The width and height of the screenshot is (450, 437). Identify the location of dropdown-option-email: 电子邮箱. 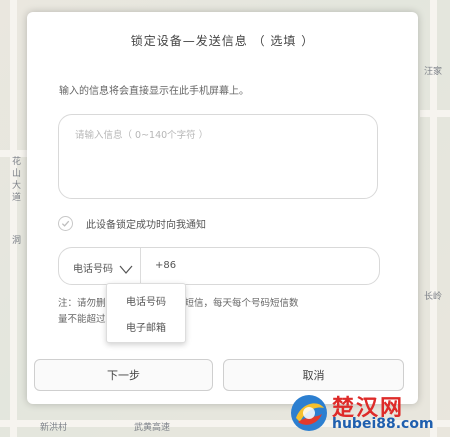
(146, 326).